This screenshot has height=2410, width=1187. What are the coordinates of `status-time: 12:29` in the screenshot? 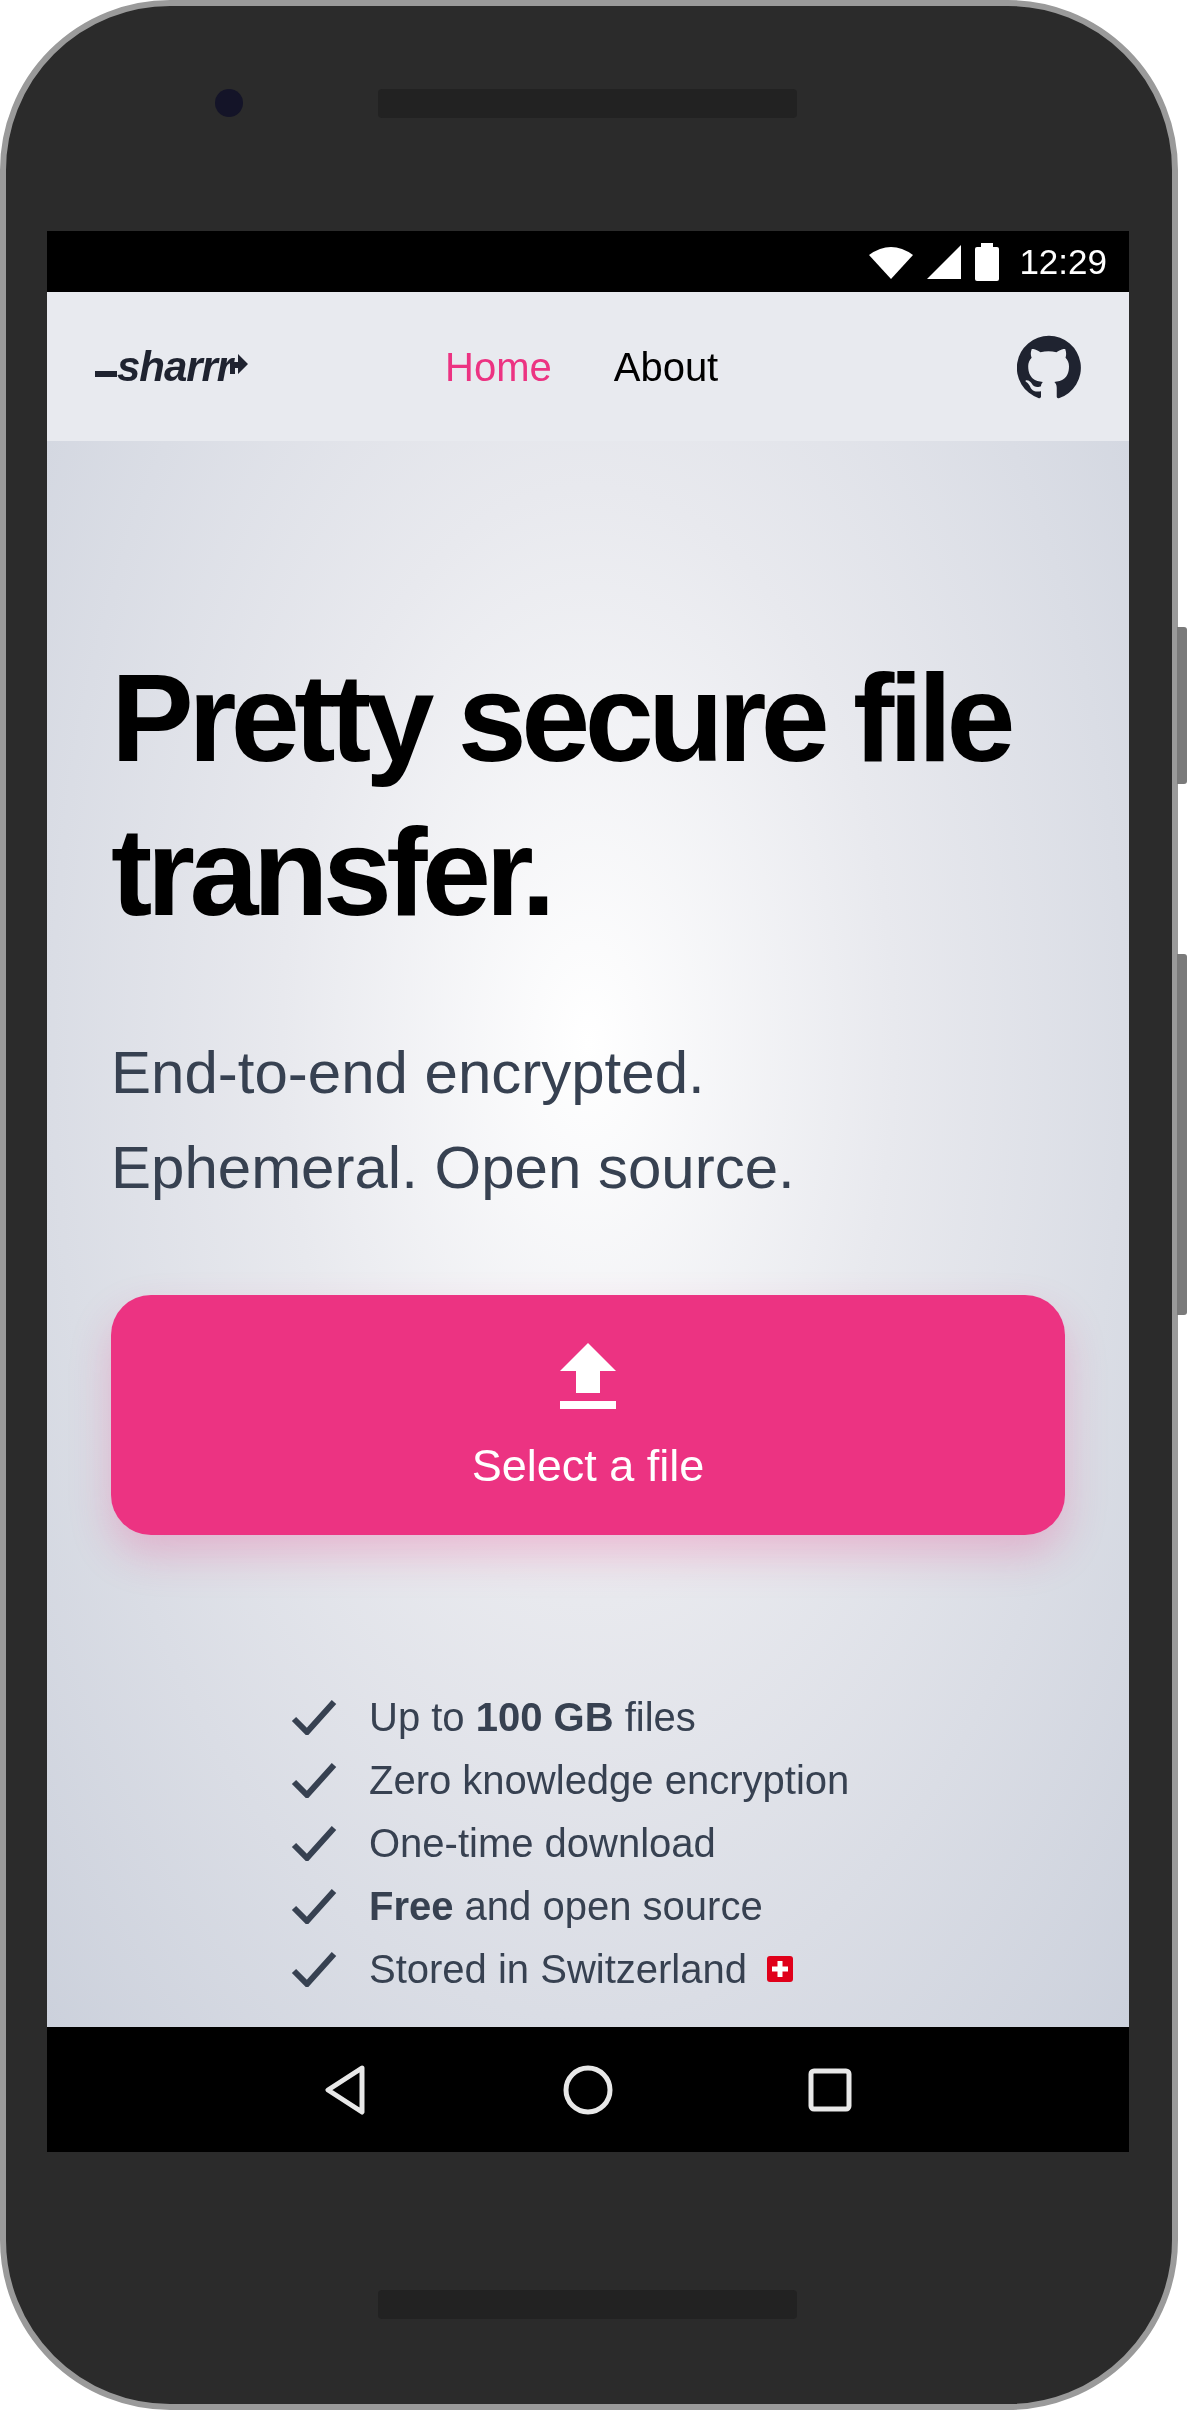 It's located at (1063, 261).